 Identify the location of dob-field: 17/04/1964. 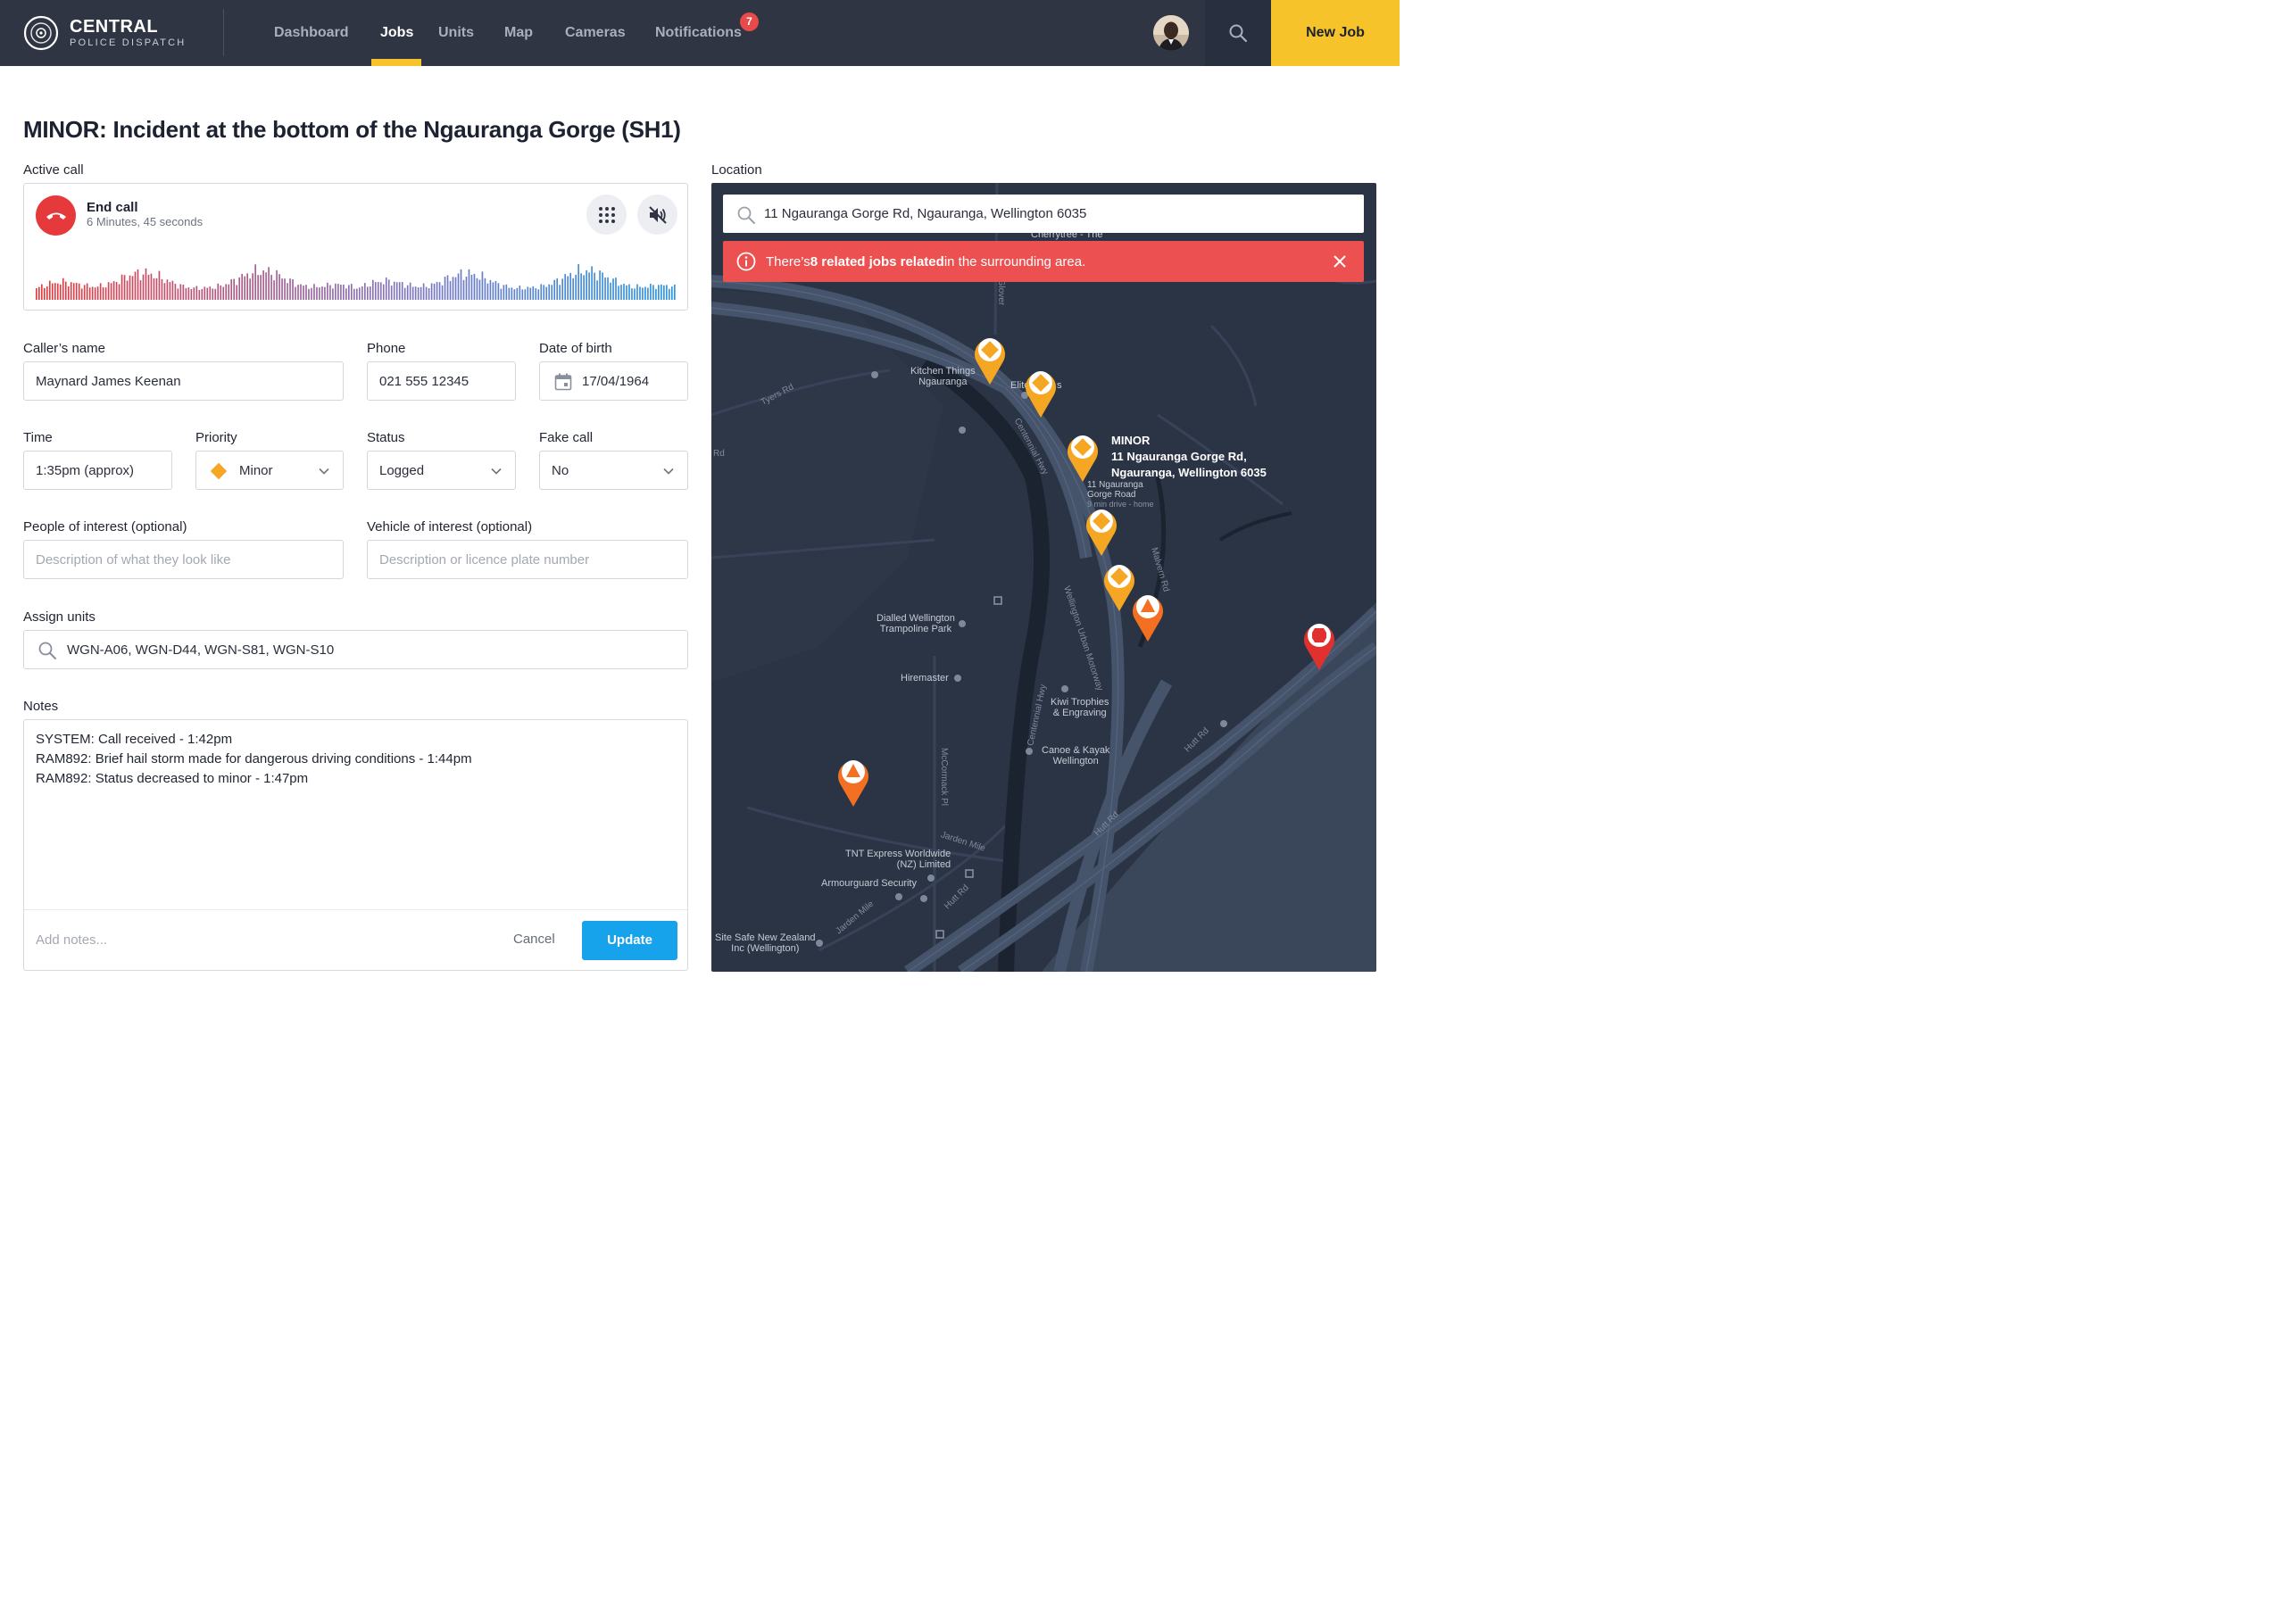
(613, 381).